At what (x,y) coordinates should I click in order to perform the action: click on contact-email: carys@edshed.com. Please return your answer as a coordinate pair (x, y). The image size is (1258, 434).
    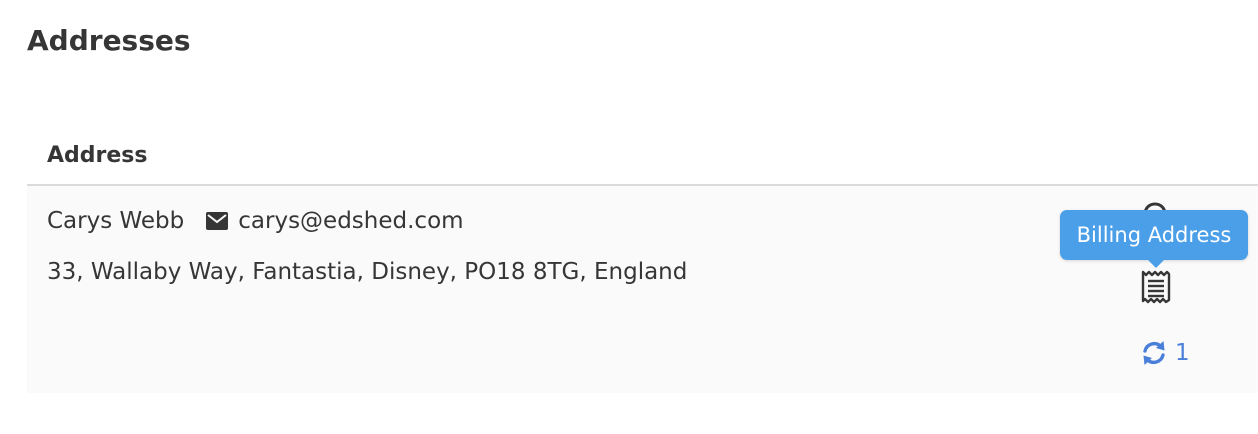
    Looking at the image, I should click on (351, 221).